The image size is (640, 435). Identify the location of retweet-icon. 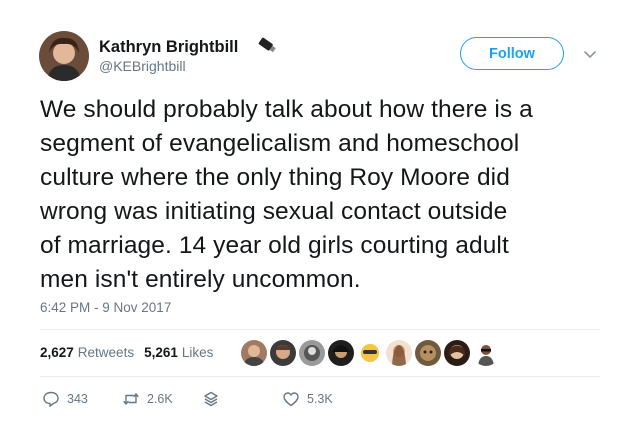
(131, 399).